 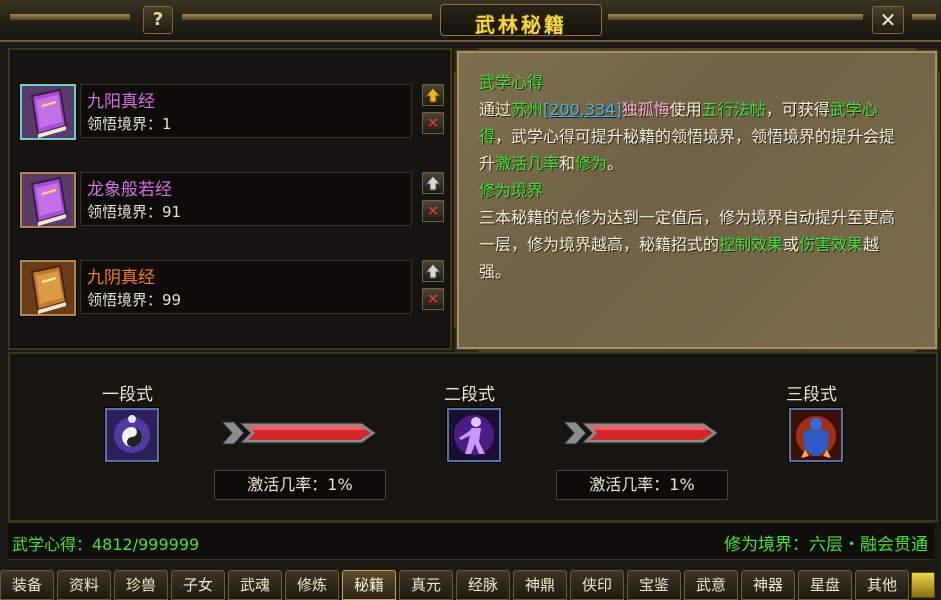 I want to click on coordinate-link: [200,334], so click(x=582, y=109).